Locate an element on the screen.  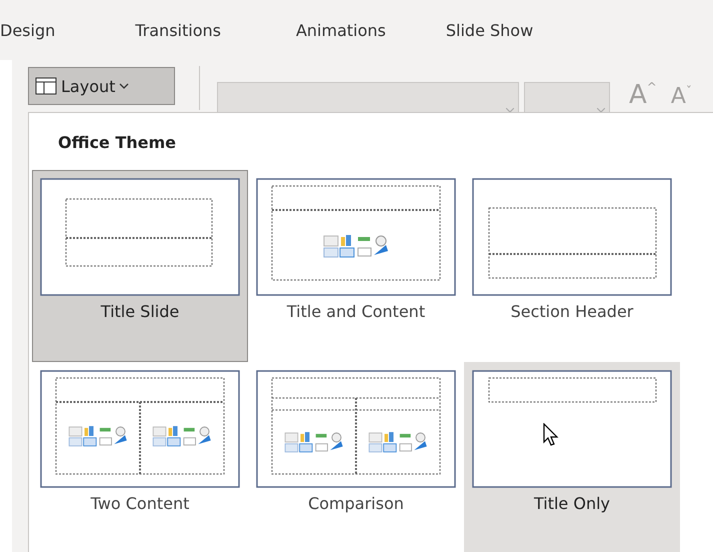
layout-option: Section Header is located at coordinates (572, 266).